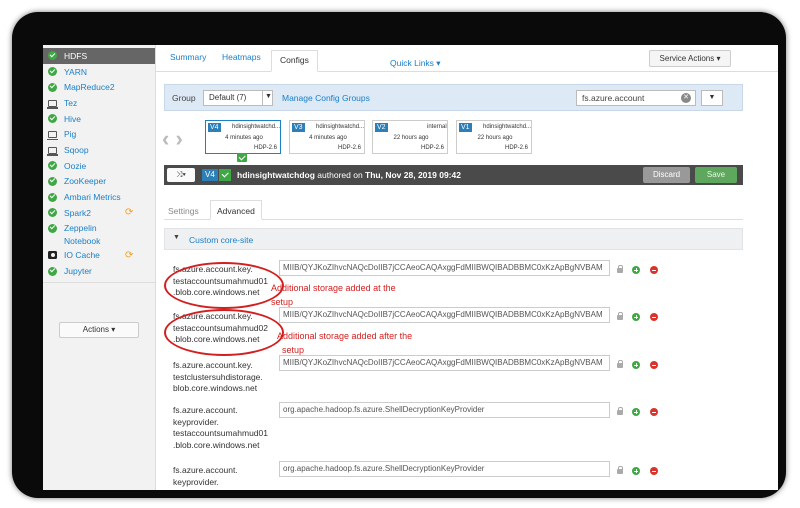 The width and height of the screenshot is (800, 508). Describe the element at coordinates (99, 213) in the screenshot. I see `sidebar-item-spark2: Spark2 ⟳` at that location.